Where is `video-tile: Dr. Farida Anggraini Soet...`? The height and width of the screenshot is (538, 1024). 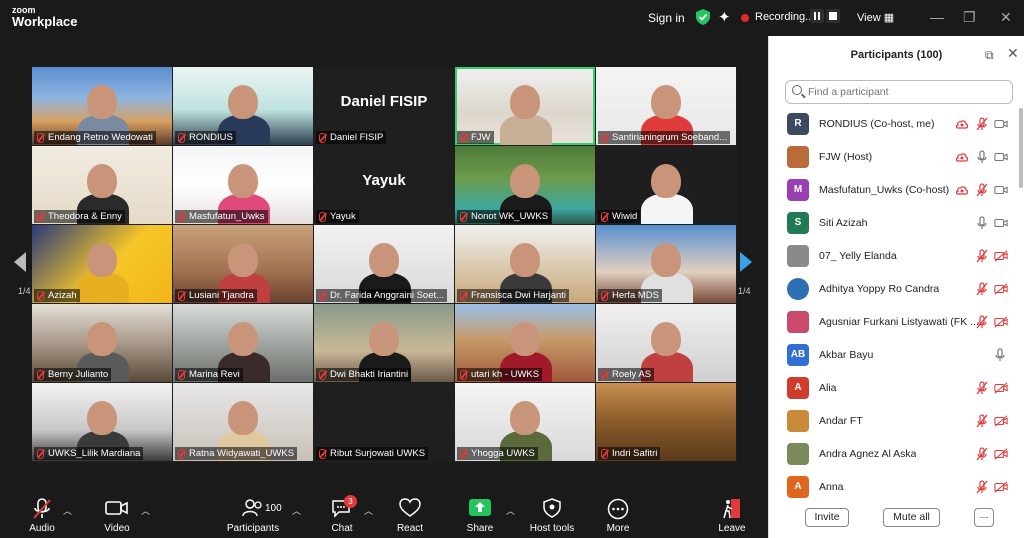 video-tile: Dr. Farida Anggraini Soet... is located at coordinates (384, 264).